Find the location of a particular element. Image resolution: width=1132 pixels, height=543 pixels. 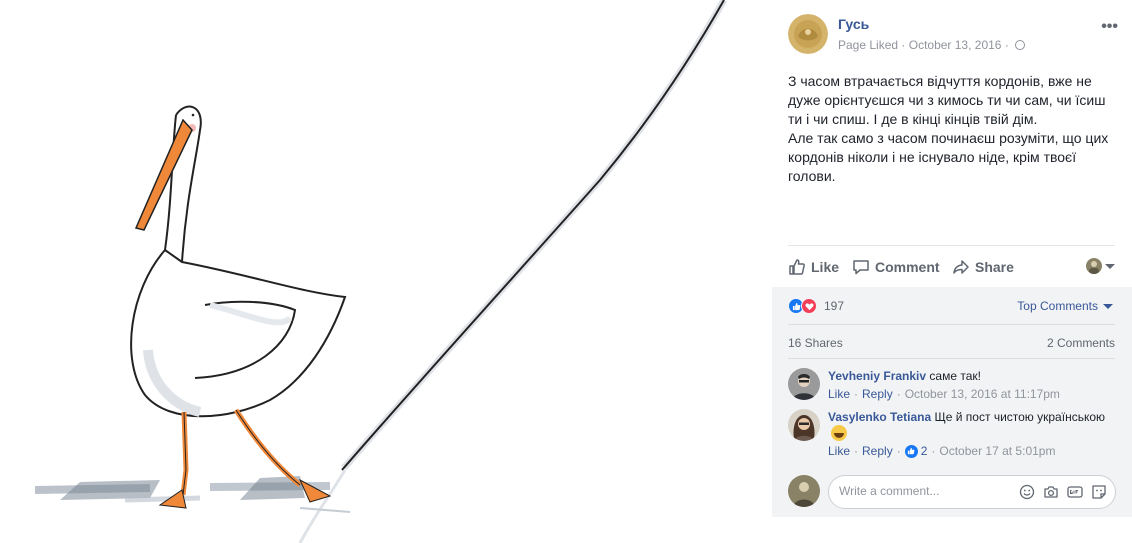

comment-input is located at coordinates (924, 491).